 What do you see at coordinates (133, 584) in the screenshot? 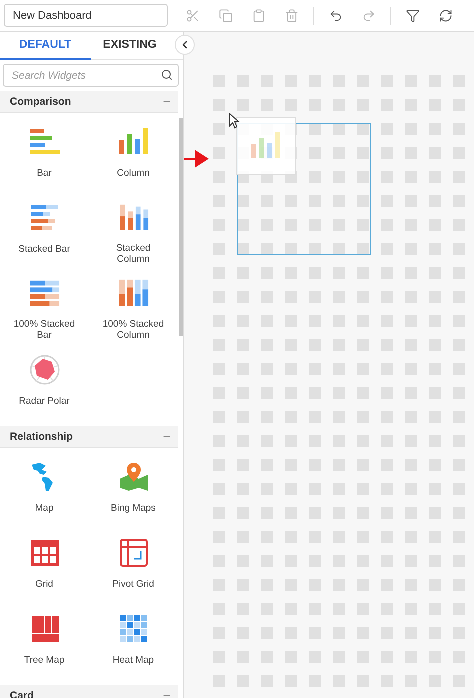
I see `widget-label: Pivot Grid` at bounding box center [133, 584].